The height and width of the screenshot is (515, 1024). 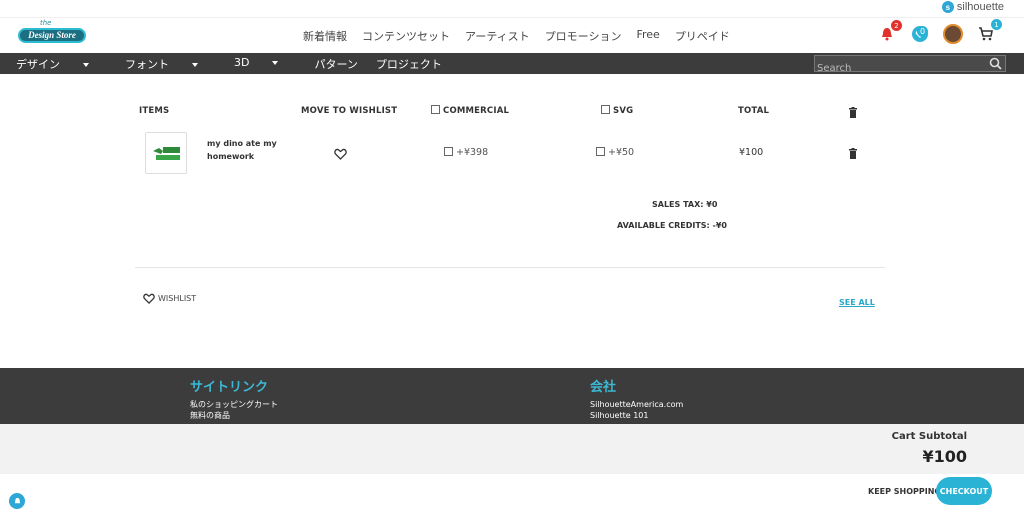 What do you see at coordinates (964, 491) in the screenshot?
I see `checkout-button: CHECKOUT` at bounding box center [964, 491].